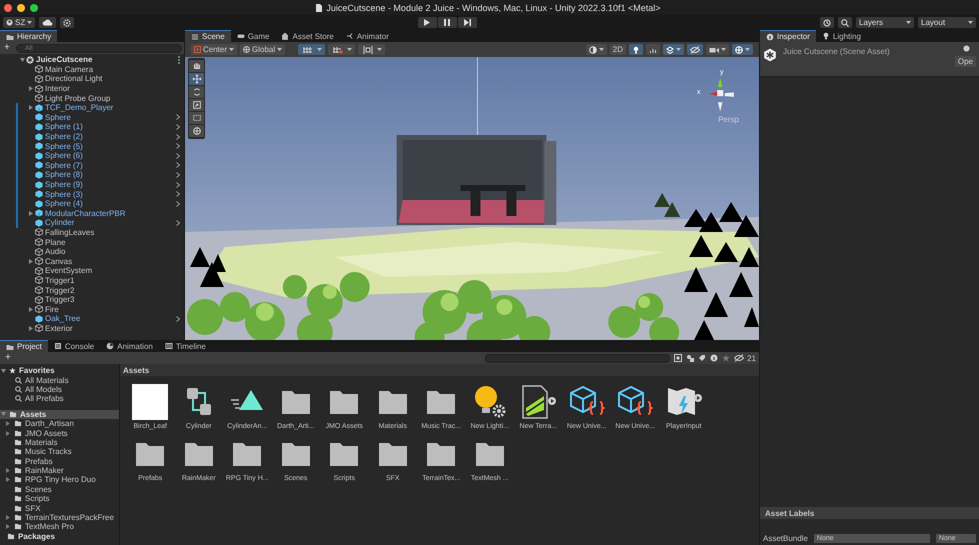 The image size is (979, 545). I want to click on maximize-button, so click(34, 8).